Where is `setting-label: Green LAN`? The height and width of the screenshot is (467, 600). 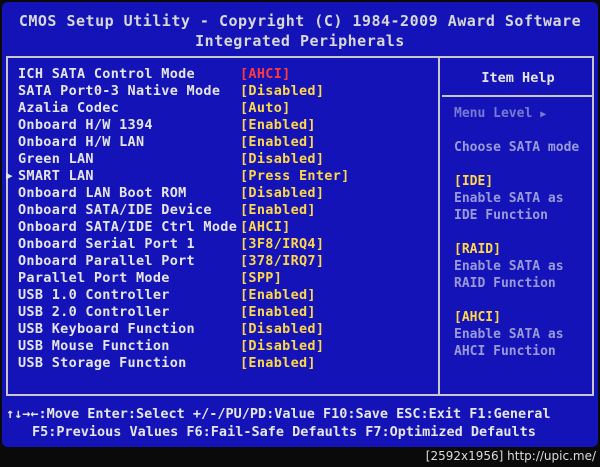 setting-label: Green LAN is located at coordinates (56, 159).